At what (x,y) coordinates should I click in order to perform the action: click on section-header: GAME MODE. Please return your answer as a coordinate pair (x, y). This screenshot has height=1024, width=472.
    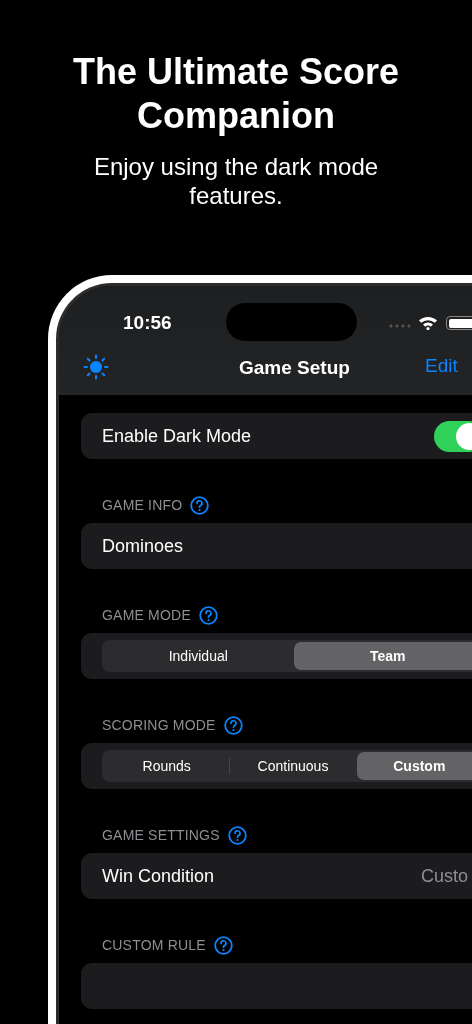
    Looking at the image, I should click on (146, 615).